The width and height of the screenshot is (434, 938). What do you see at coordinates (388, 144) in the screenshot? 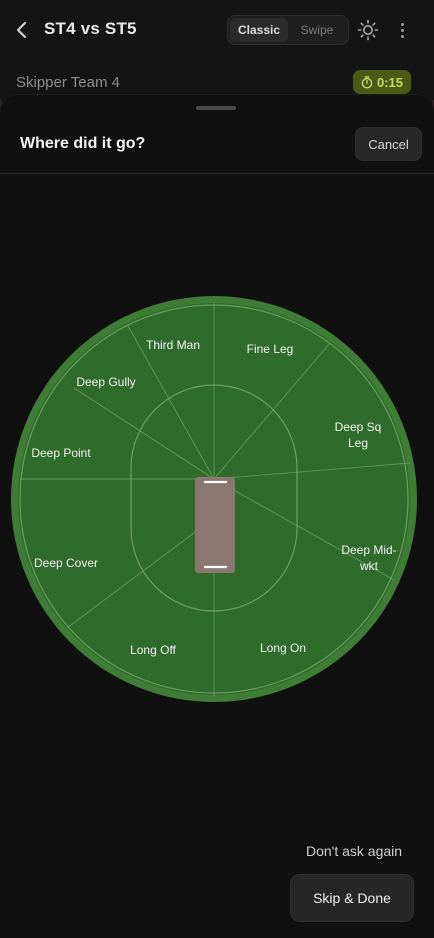
I see `cancel-button: Cancel` at bounding box center [388, 144].